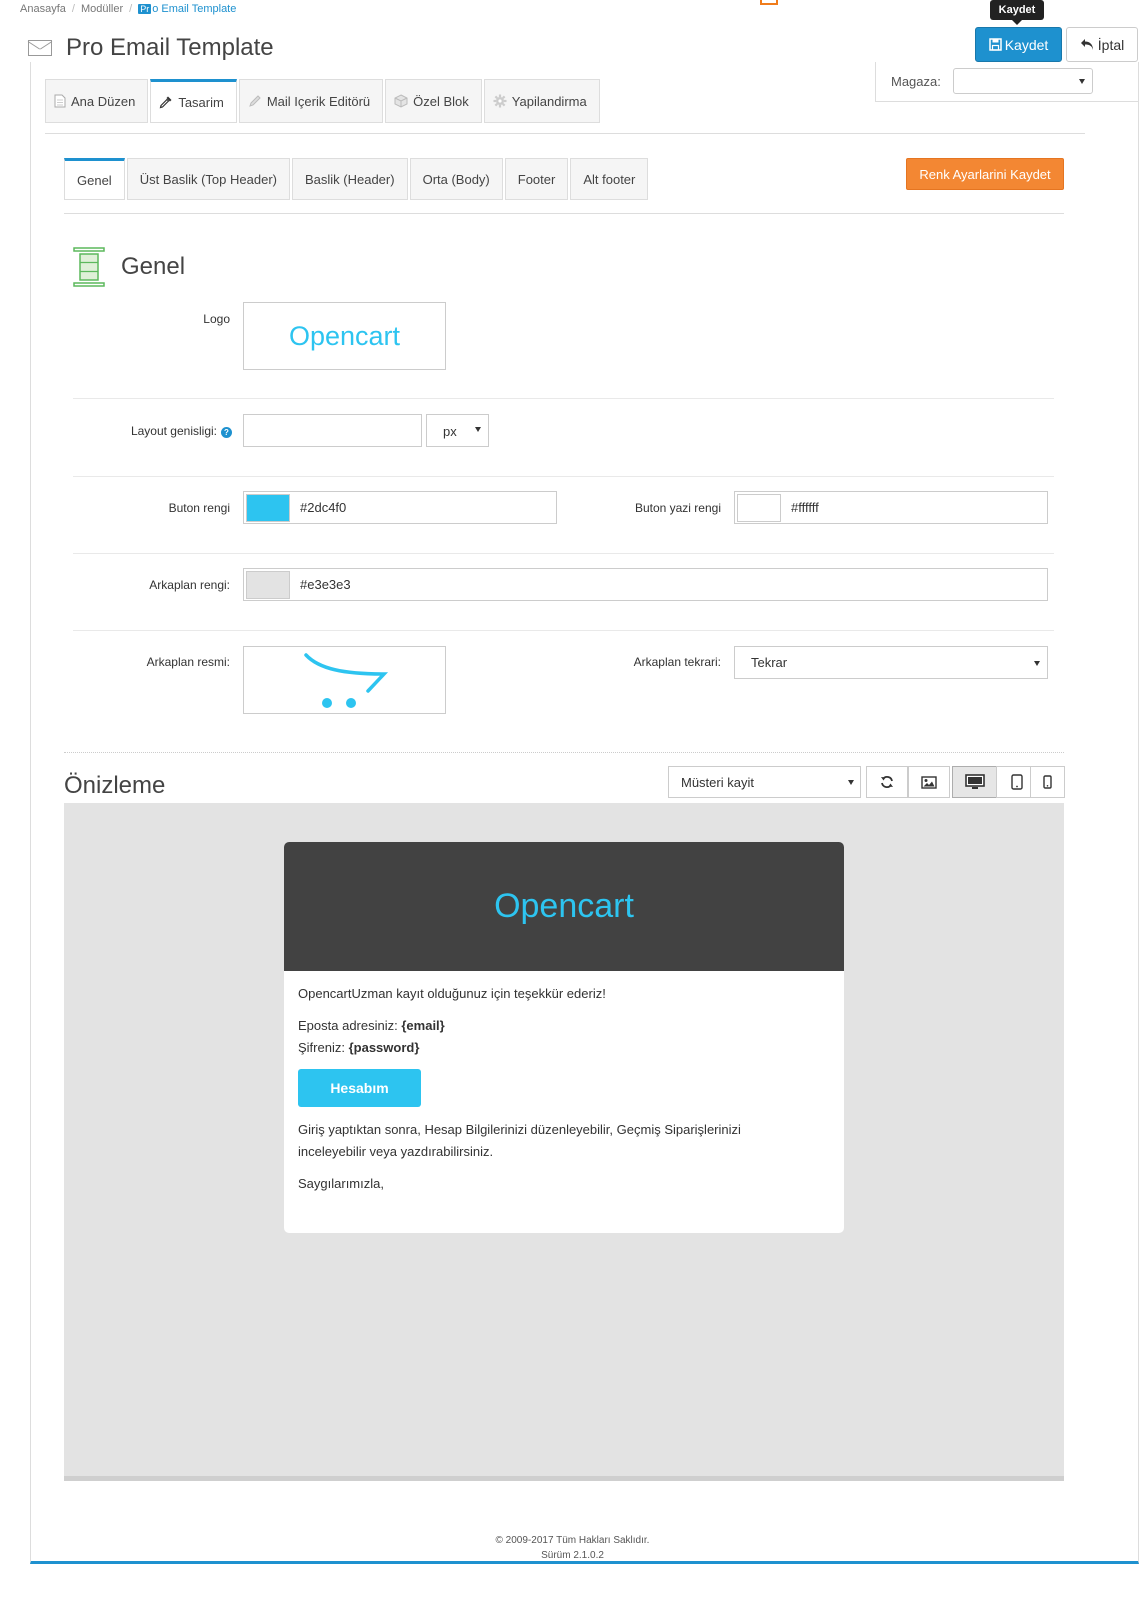  Describe the element at coordinates (995, 44) in the screenshot. I see `save-icon` at that location.